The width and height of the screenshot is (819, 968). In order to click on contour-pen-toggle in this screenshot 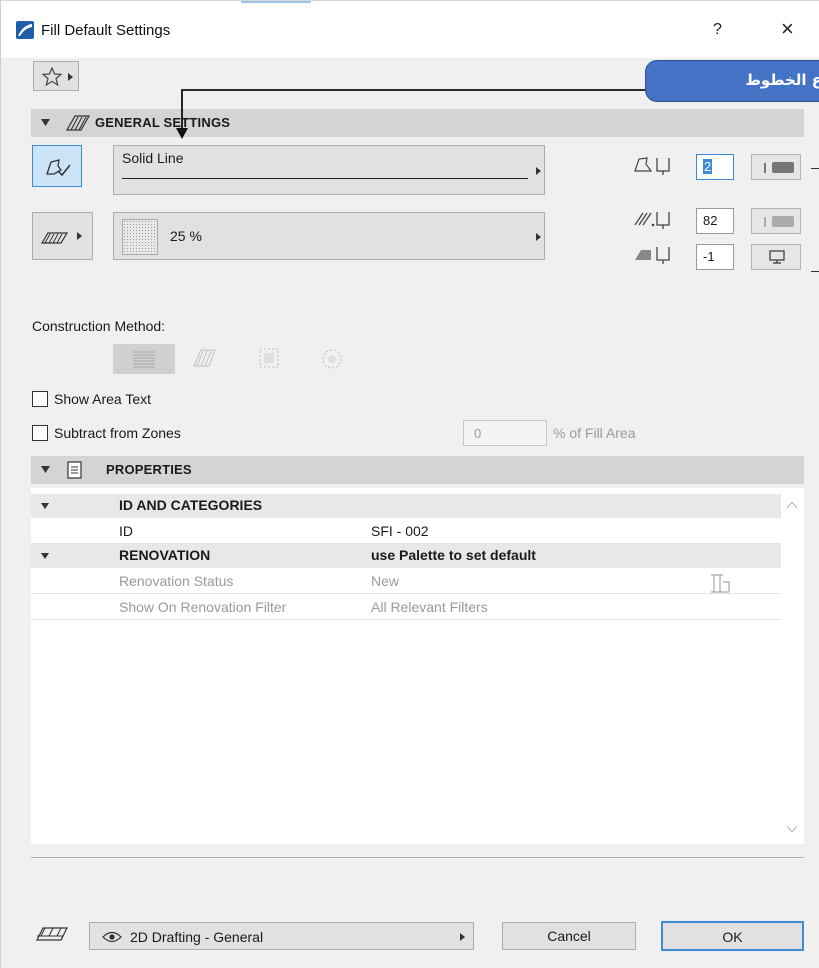, I will do `click(776, 167)`.